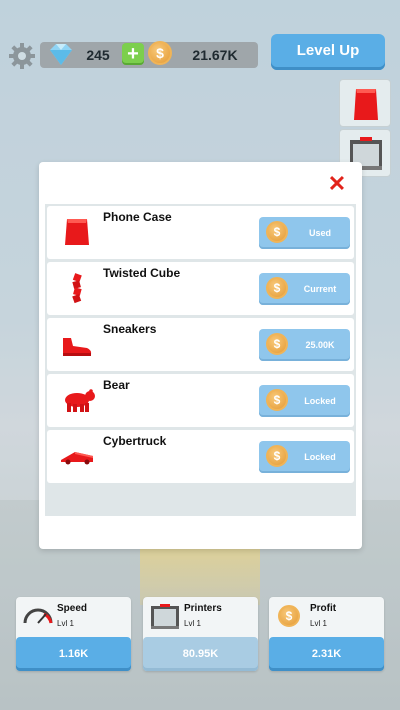 The height and width of the screenshot is (710, 400). I want to click on cybertruck-icon, so click(77, 458).